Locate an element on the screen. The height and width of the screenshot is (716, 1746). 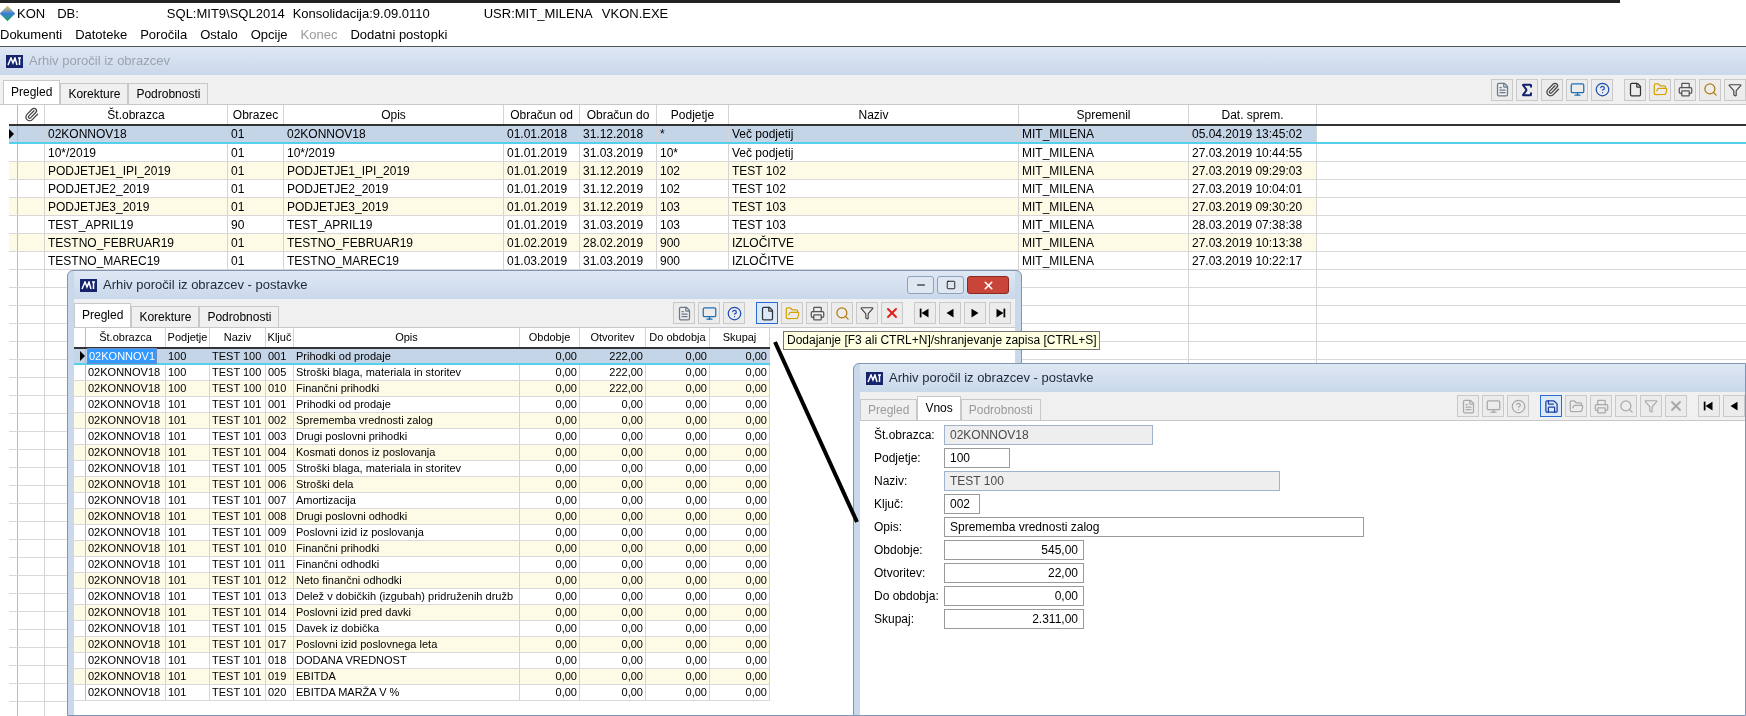
table-row: 02KONNOV18 101 TEST 101 005 Stroški blaga, materiala in storitev 0,00 0,00 0,00 0,00 is located at coordinates (422, 469).